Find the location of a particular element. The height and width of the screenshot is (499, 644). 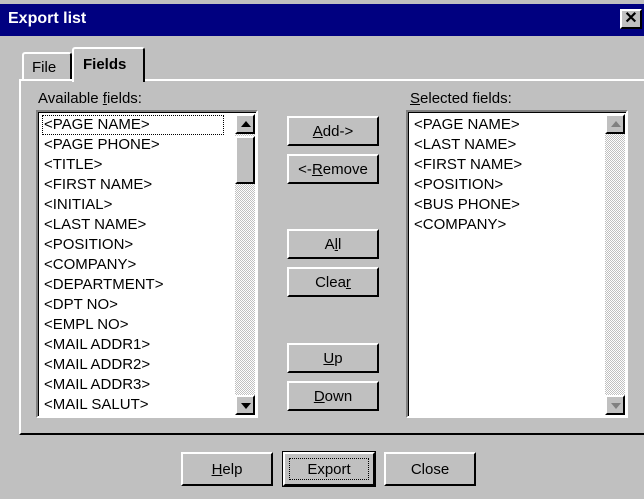

all-label: All is located at coordinates (333, 244).